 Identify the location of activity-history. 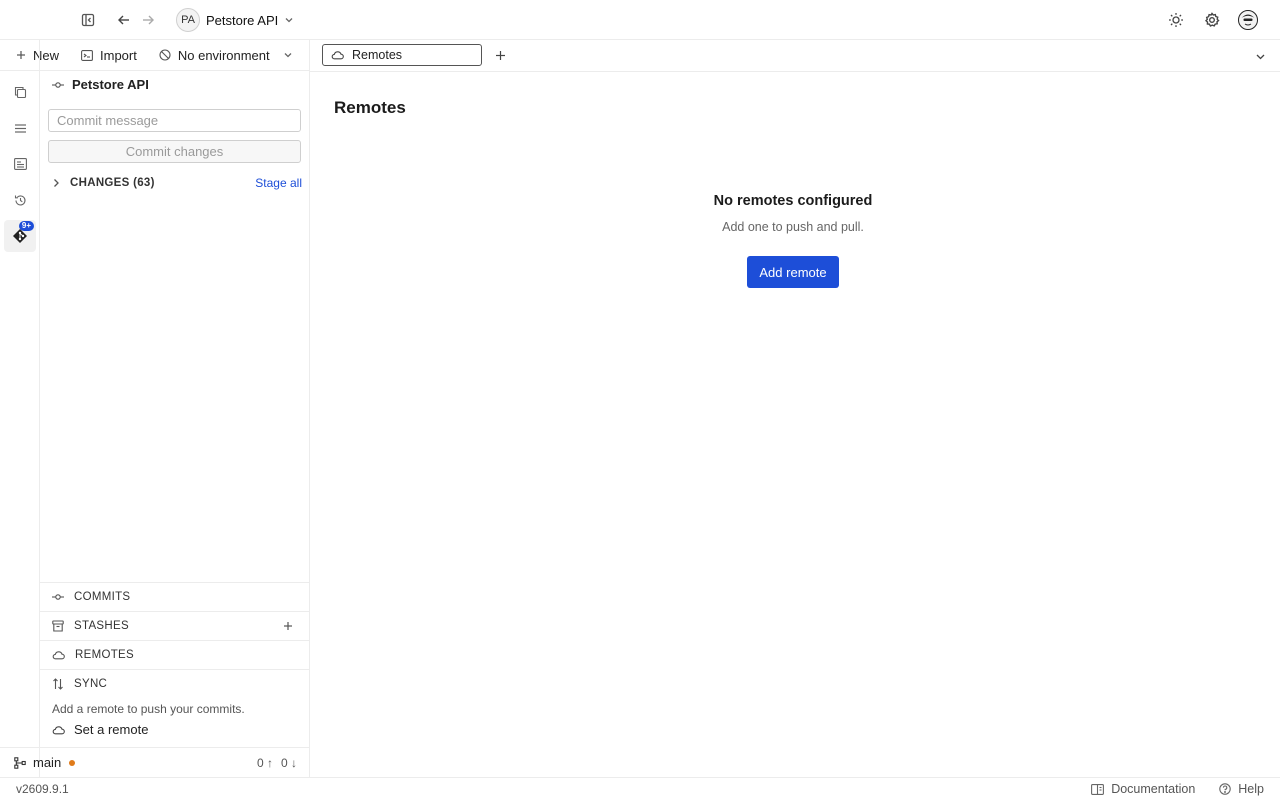
(20, 200).